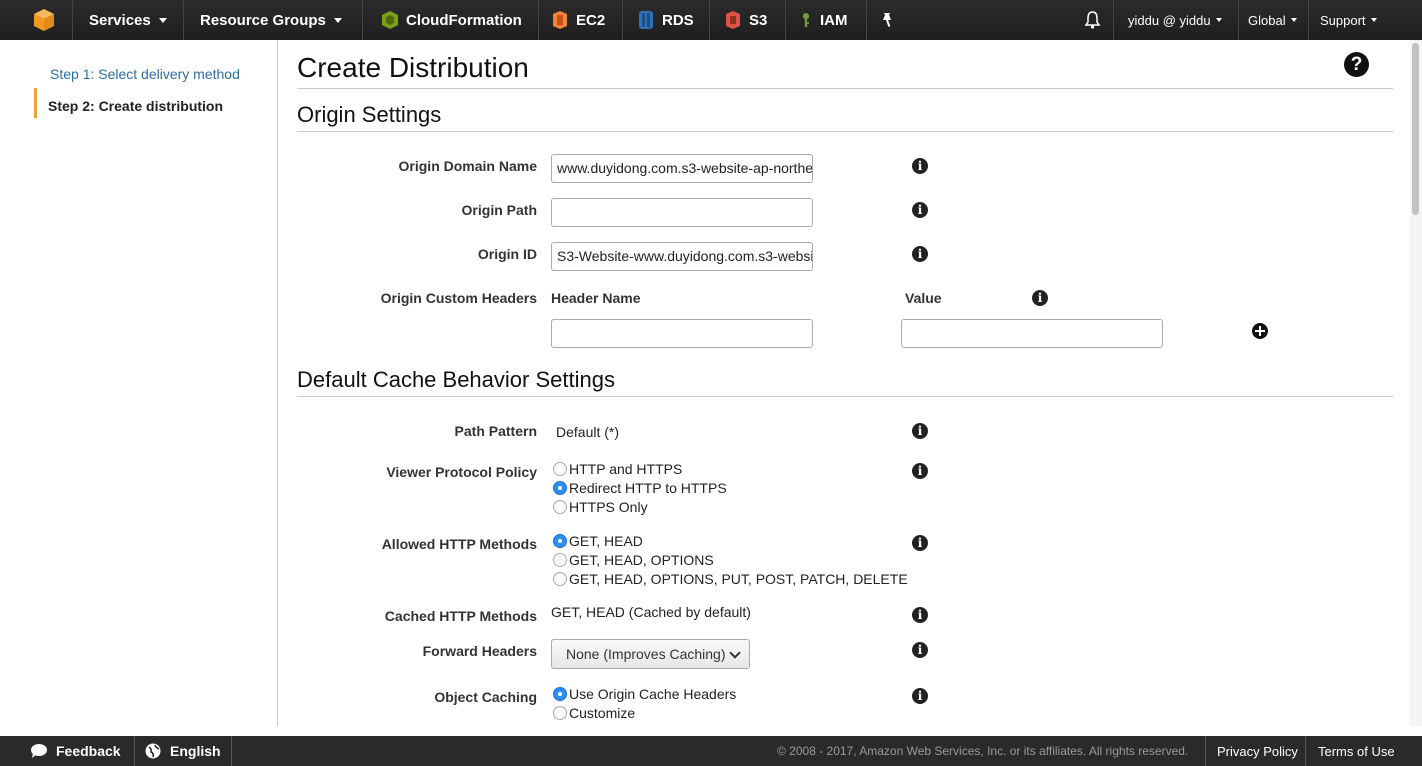 Image resolution: width=1422 pixels, height=766 pixels. I want to click on cache-behavior-heading: Default Cache Behavior Settings, so click(456, 379).